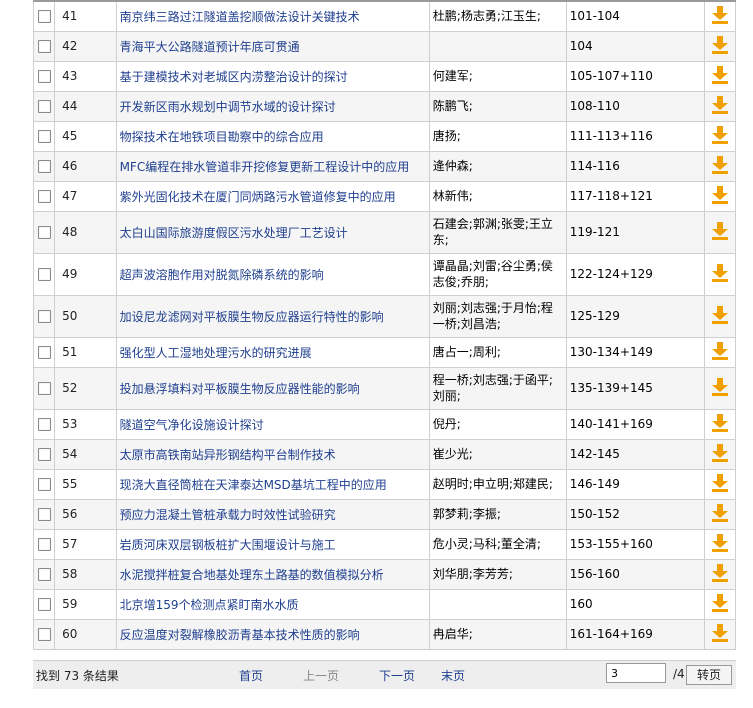 Image resolution: width=753 pixels, height=708 pixels. Describe the element at coordinates (228, 107) in the screenshot. I see `article-title-link: 开发新区雨水规划中调节水域的设计探讨` at that location.